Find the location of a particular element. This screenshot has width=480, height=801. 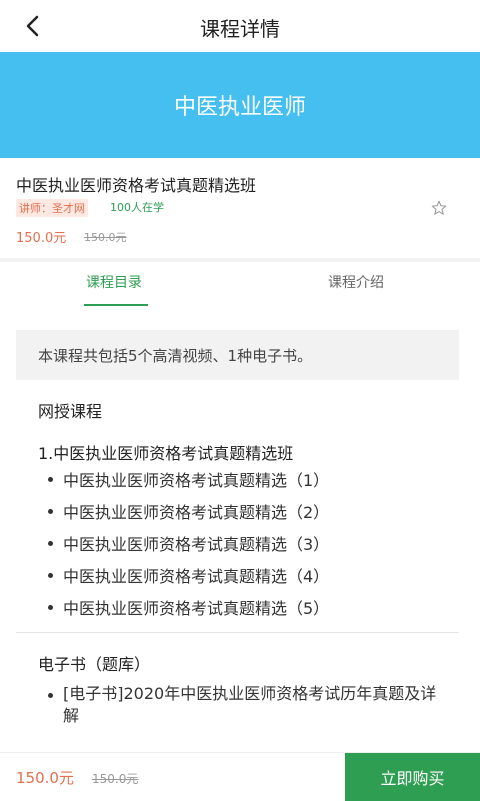

teacher-badge: 讲师：圣才网 is located at coordinates (52, 208).